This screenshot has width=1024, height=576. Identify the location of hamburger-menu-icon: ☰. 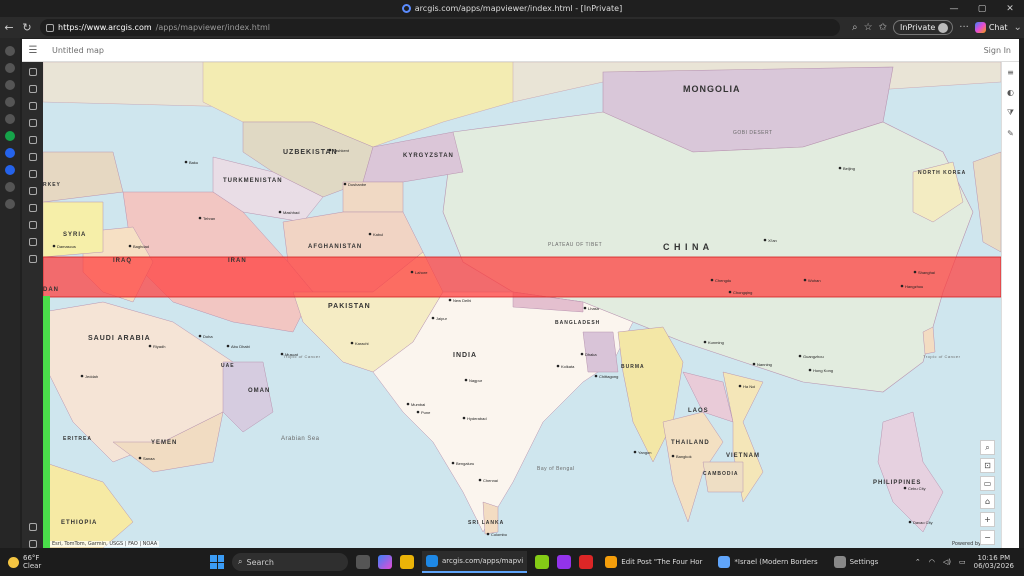
(33, 50).